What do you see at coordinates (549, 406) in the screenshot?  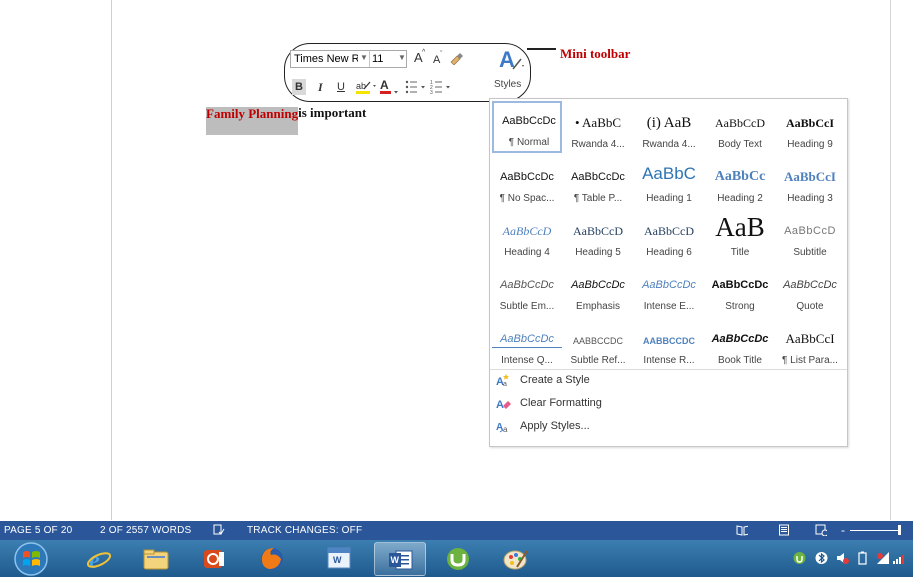 I see `clear-formatting-command: A Clear Formatting` at bounding box center [549, 406].